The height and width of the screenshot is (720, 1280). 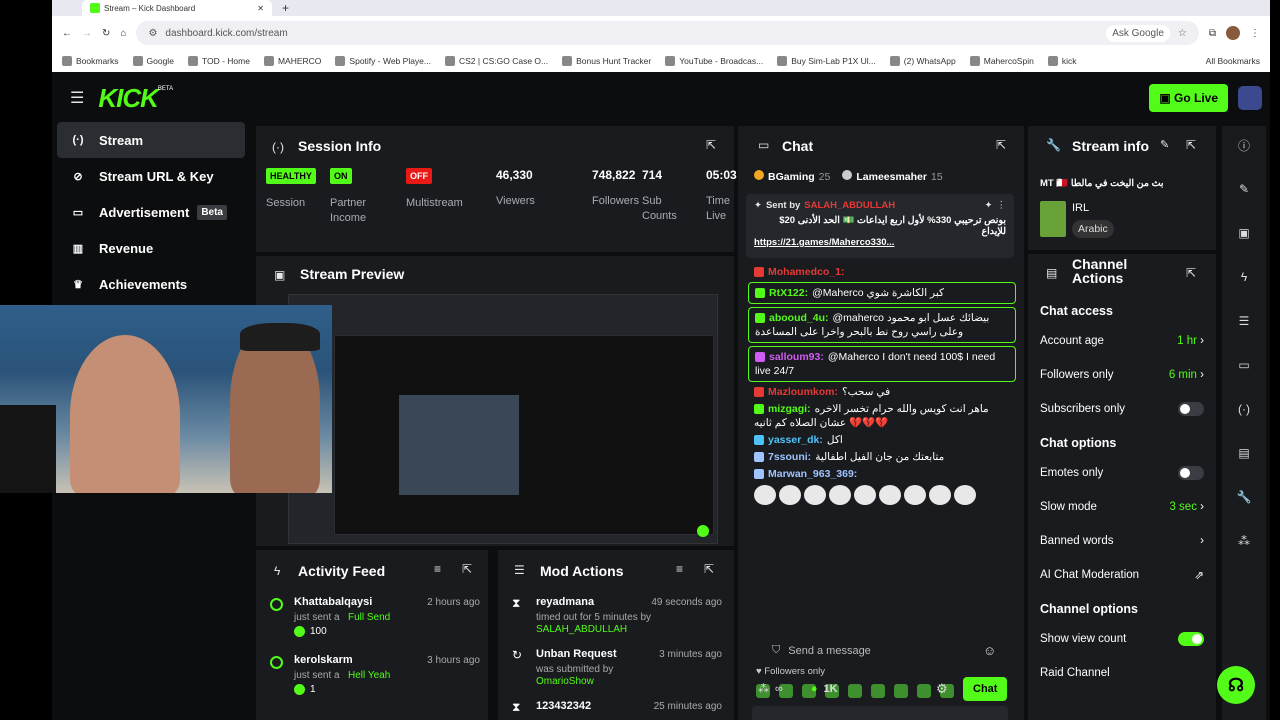 I want to click on category-thumbnail, so click(x=1053, y=219).